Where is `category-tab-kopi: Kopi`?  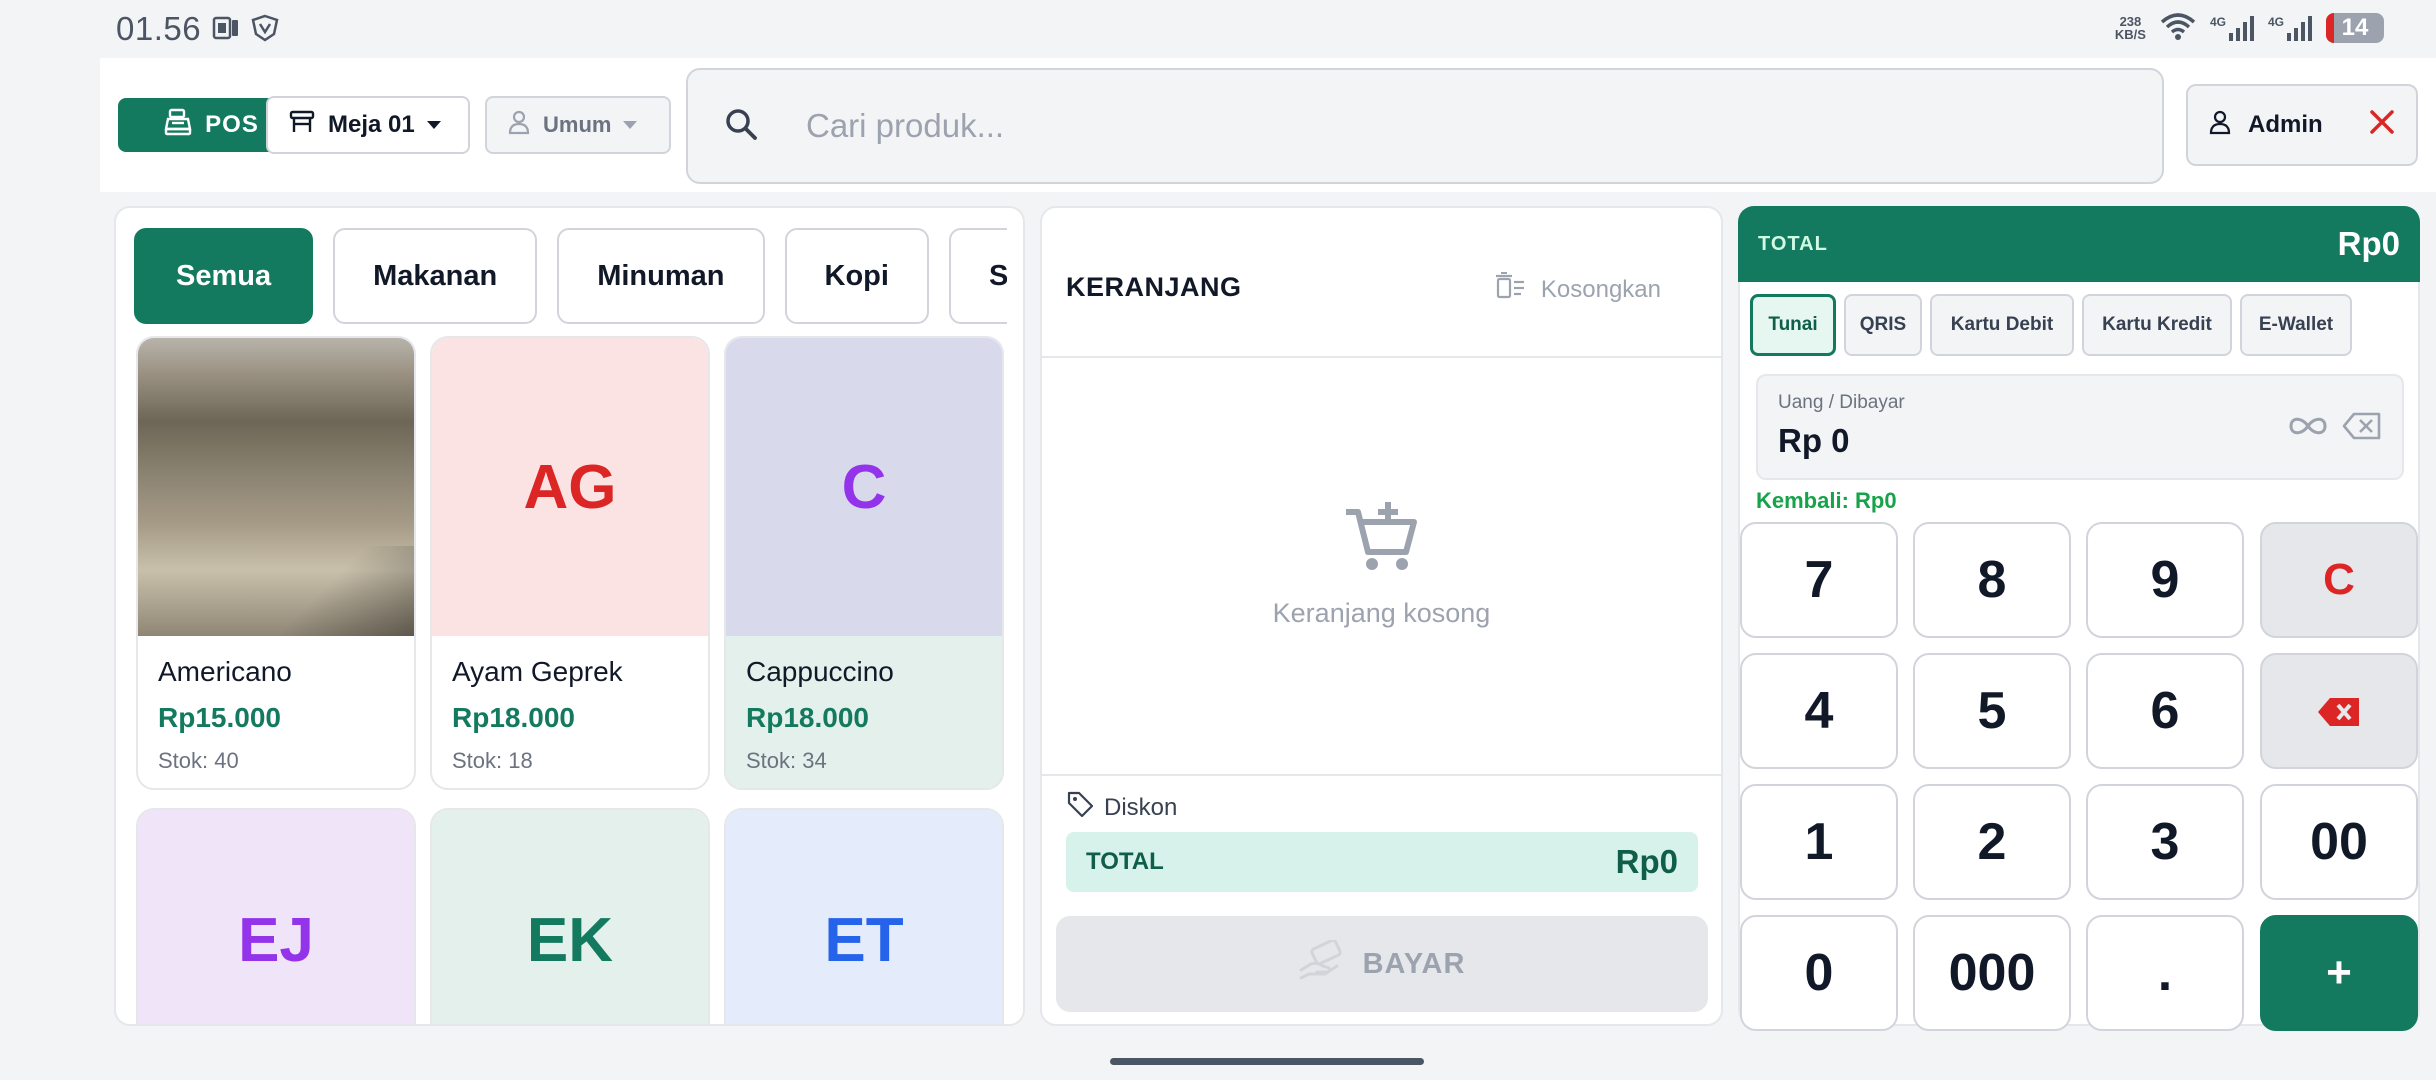
category-tab-kopi: Kopi is located at coordinates (856, 276).